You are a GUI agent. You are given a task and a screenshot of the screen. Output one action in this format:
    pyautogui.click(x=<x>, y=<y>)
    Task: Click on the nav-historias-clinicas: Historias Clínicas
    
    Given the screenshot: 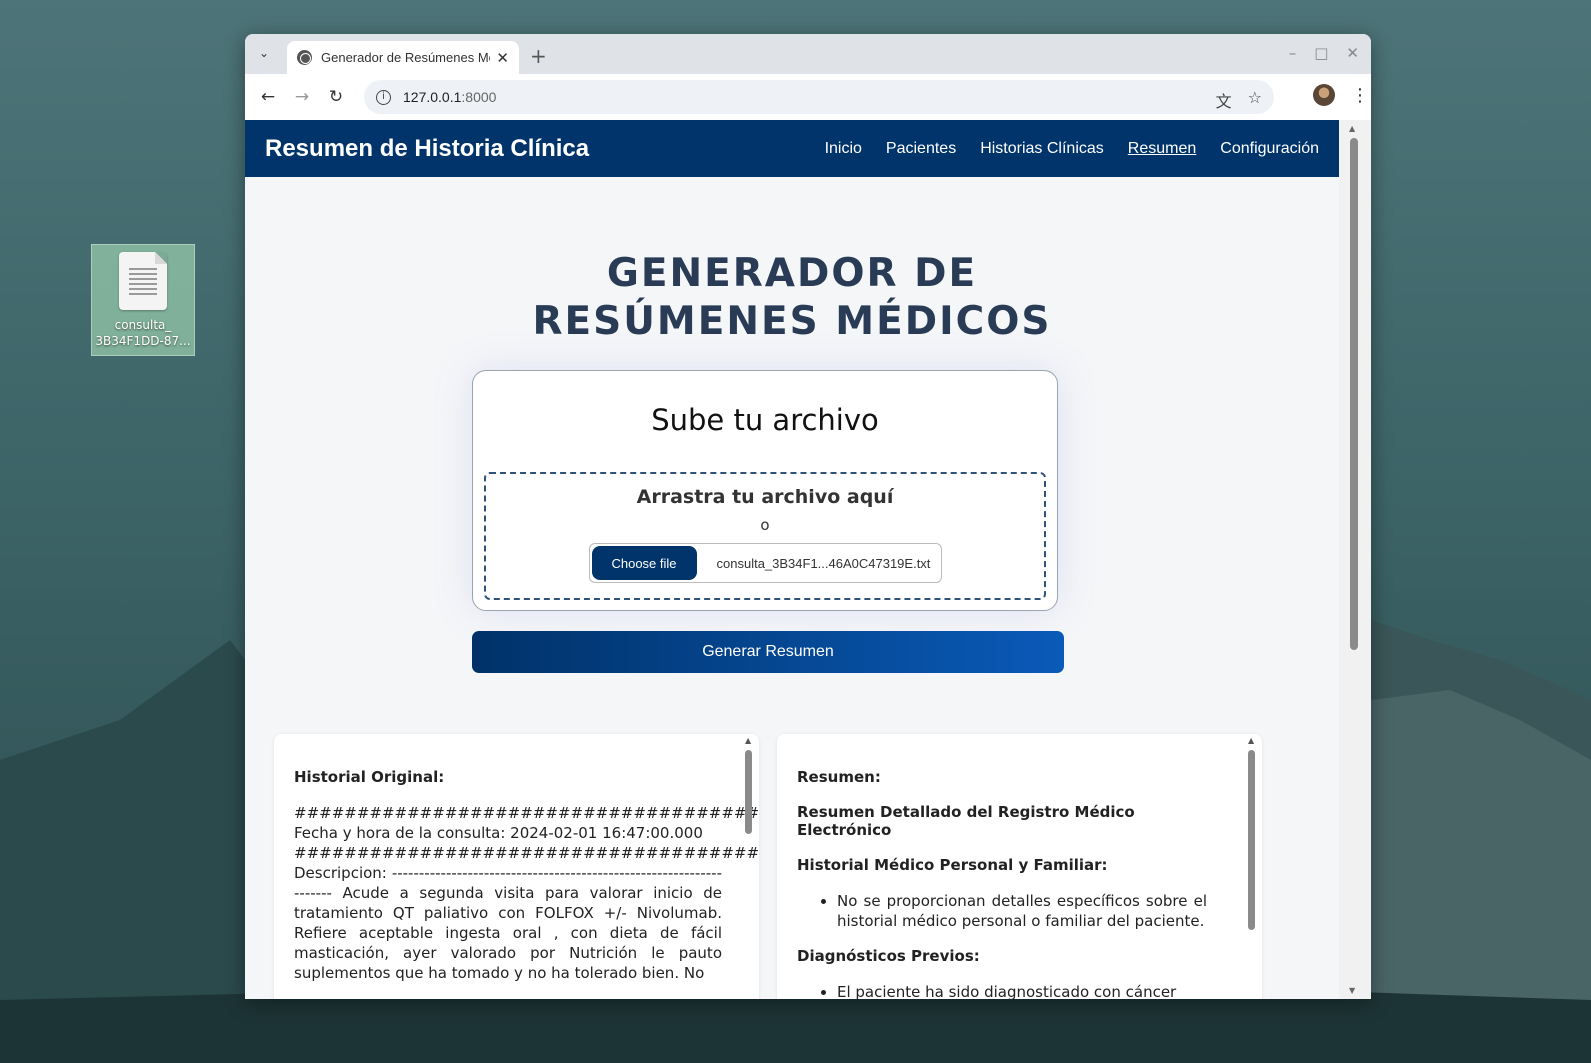 What is the action you would take?
    pyautogui.click(x=1042, y=149)
    